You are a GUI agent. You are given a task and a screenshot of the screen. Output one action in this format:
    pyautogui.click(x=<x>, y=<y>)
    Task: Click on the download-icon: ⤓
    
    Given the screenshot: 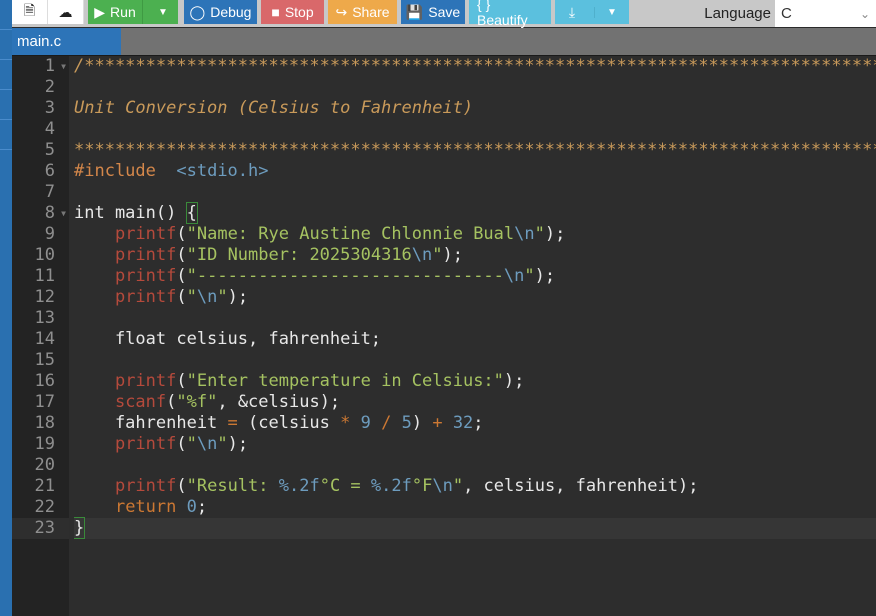 What is the action you would take?
    pyautogui.click(x=572, y=12)
    